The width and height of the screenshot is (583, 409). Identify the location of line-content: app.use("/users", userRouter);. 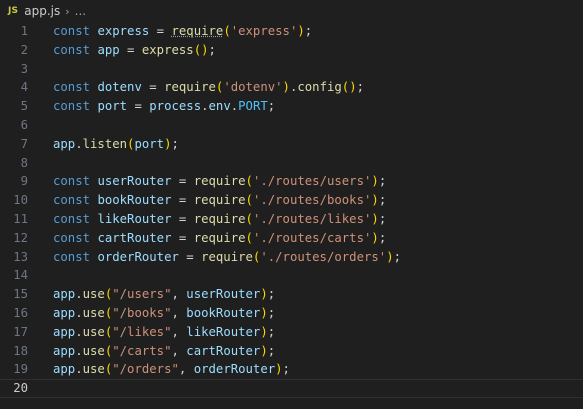
(151, 294).